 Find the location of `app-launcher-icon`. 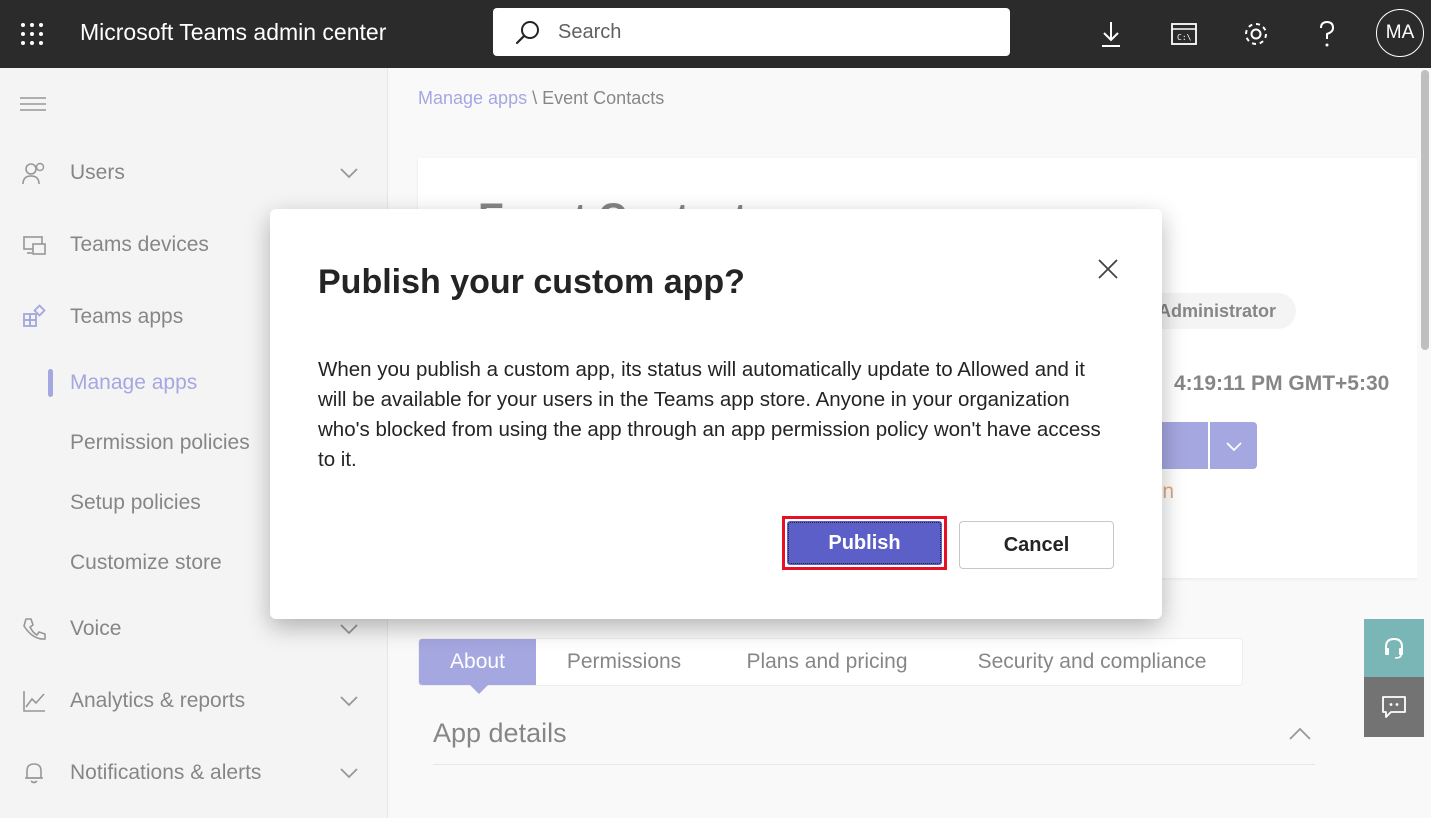

app-launcher-icon is located at coordinates (32, 34).